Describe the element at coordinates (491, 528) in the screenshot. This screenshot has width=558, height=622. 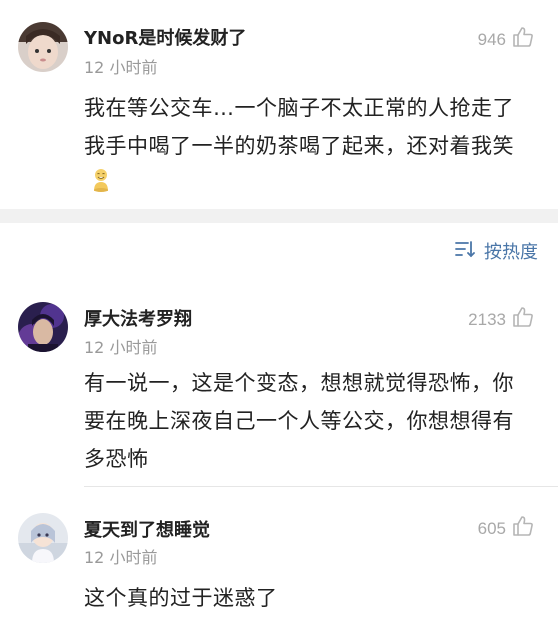
I see `like-count: 605` at that location.